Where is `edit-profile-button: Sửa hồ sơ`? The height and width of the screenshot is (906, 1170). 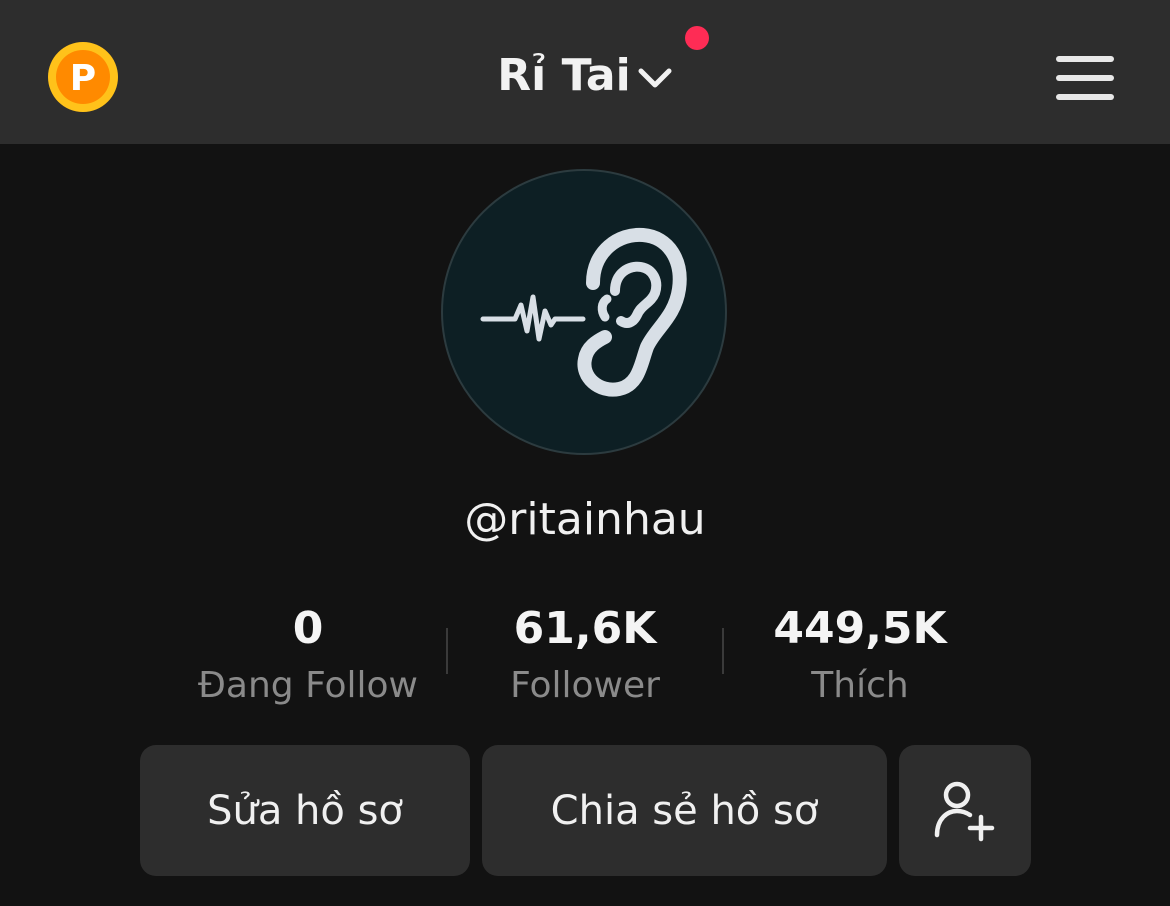
edit-profile-button: Sửa hồ sơ is located at coordinates (305, 810).